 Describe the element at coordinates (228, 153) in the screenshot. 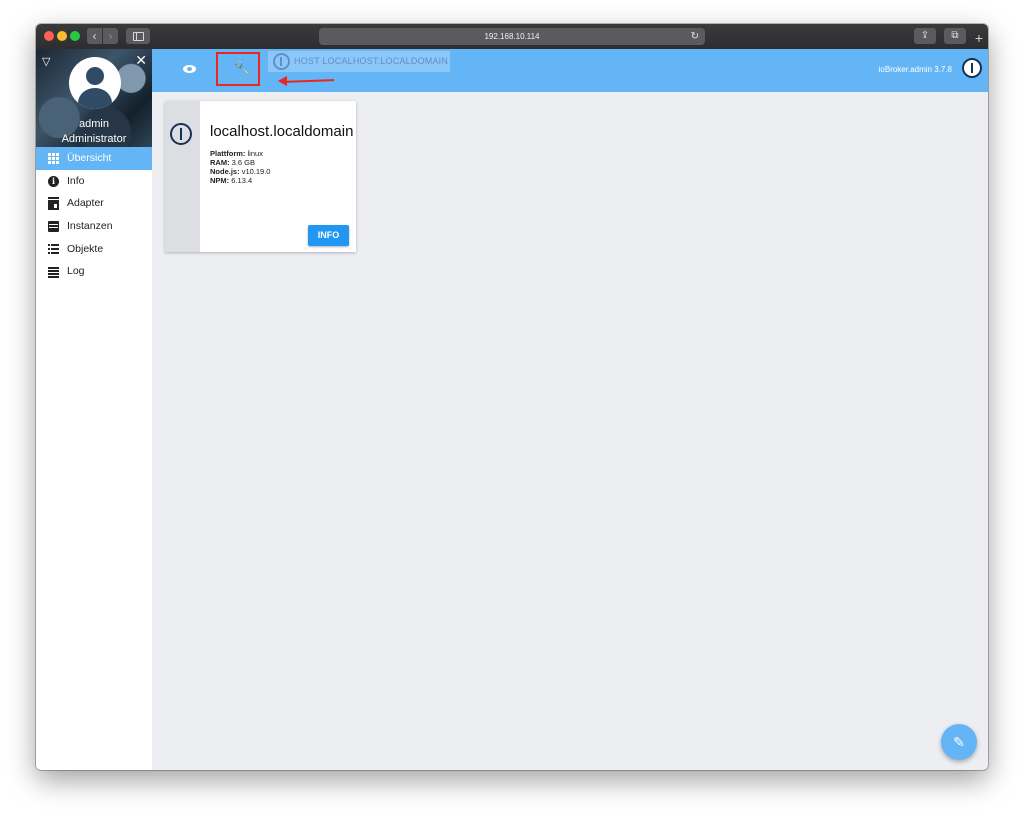

I see `platform-label: Plattform:` at that location.